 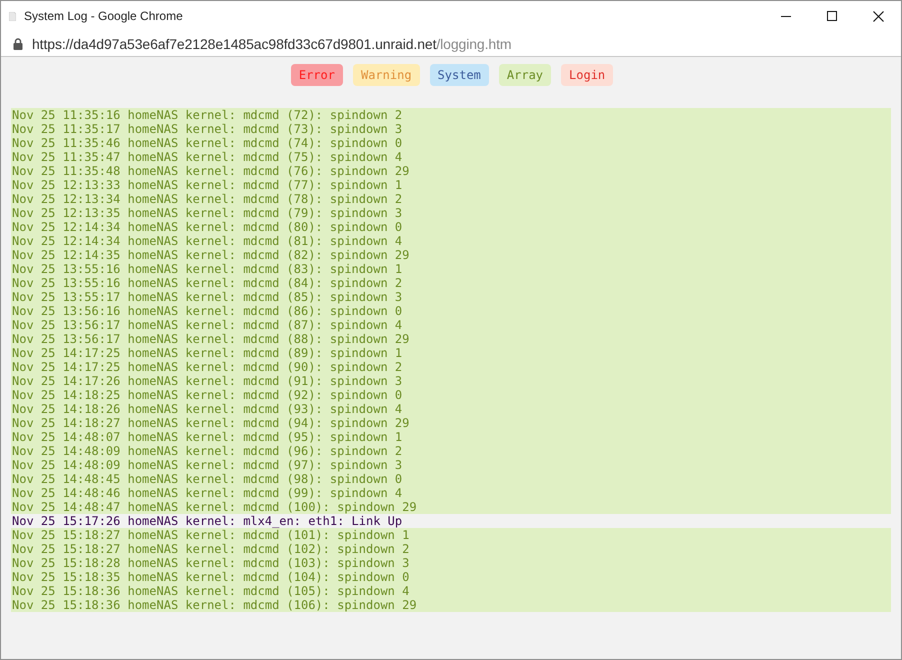 What do you see at coordinates (316, 75) in the screenshot?
I see `filter-button: Error` at bounding box center [316, 75].